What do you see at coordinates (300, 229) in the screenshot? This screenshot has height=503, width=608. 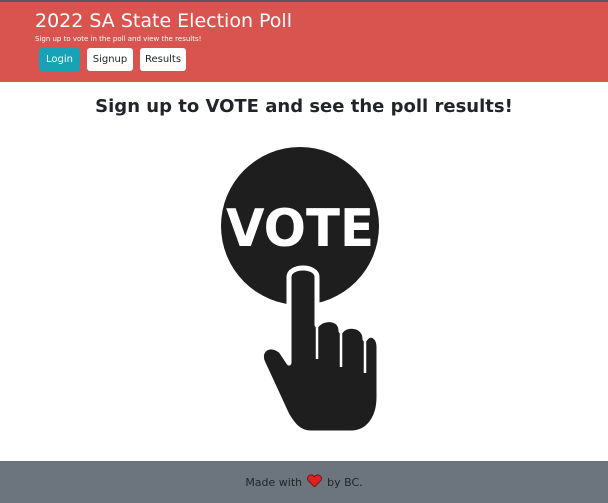 I see `vote-text: VOTE` at bounding box center [300, 229].